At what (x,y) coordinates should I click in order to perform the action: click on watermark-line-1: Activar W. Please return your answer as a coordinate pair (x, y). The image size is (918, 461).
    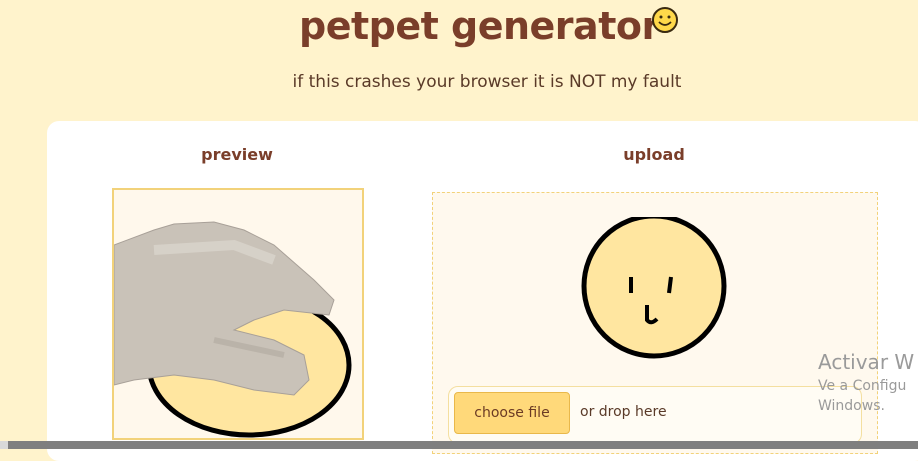
    Looking at the image, I should click on (866, 362).